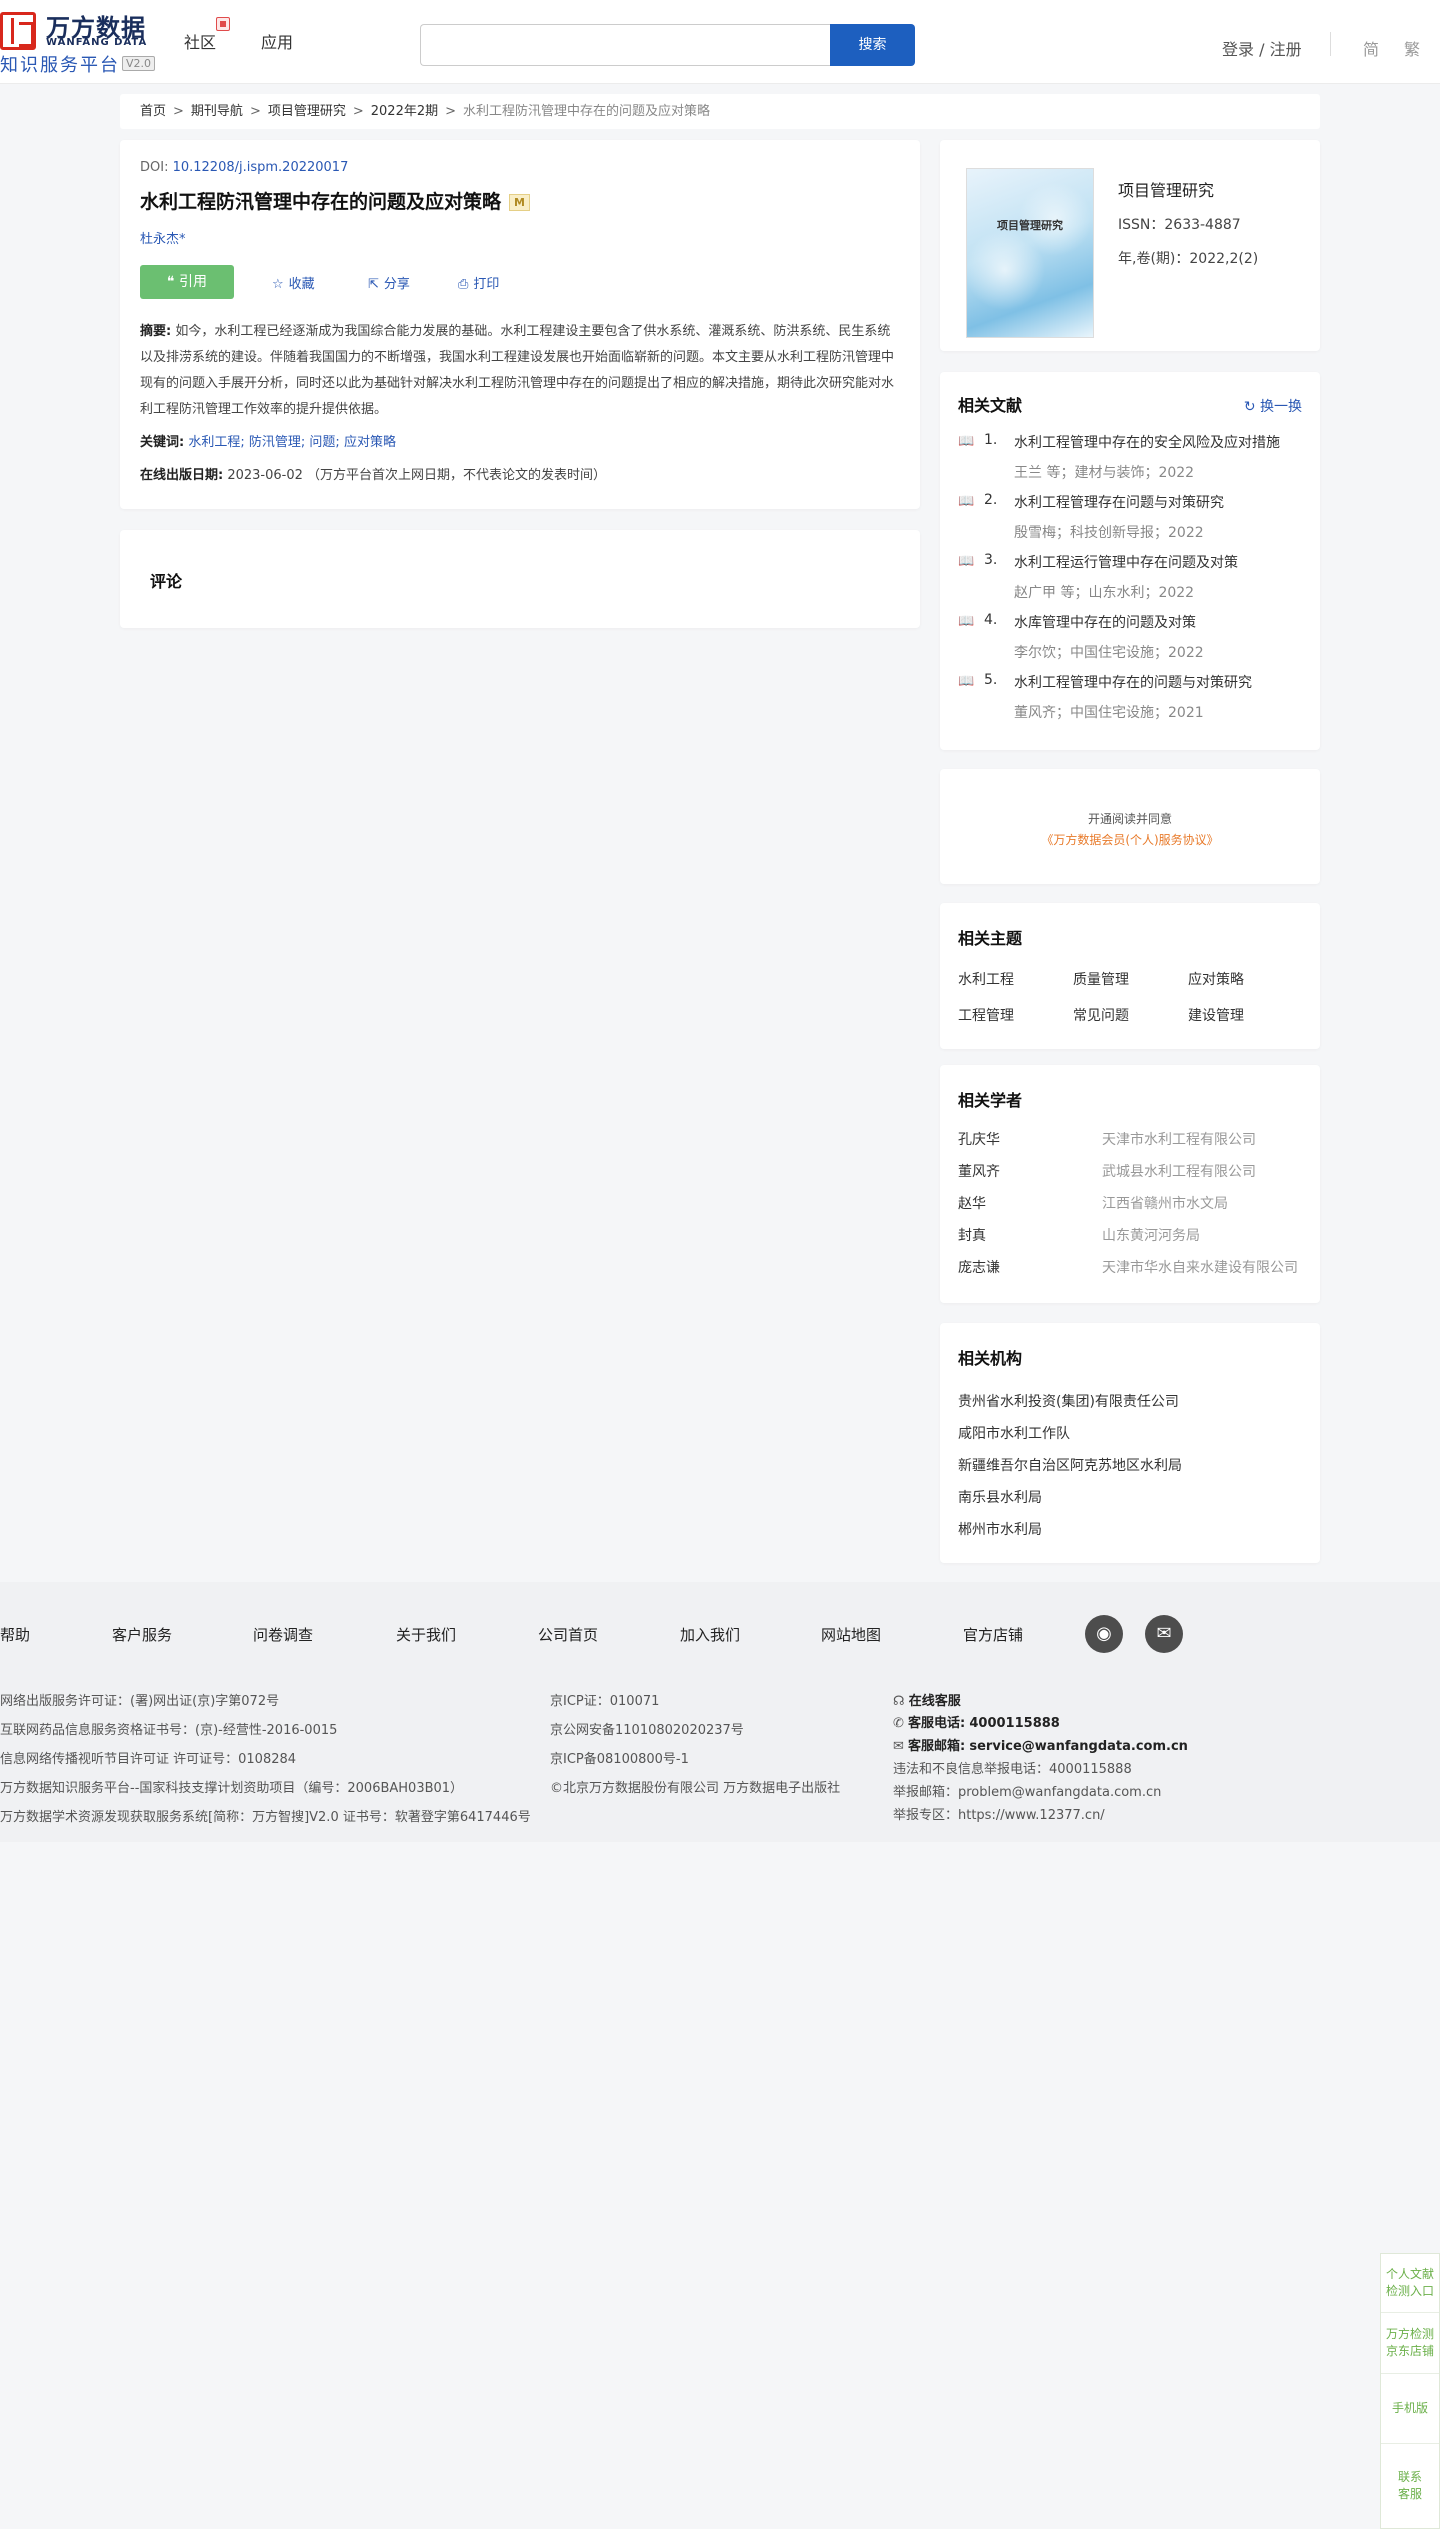 This screenshot has width=1440, height=2529. What do you see at coordinates (1130, 640) in the screenshot?
I see `related-doc-item: 📖 4. 水库管理中存在的问题及对策 李尔饮；中国住宅设施；2022` at bounding box center [1130, 640].